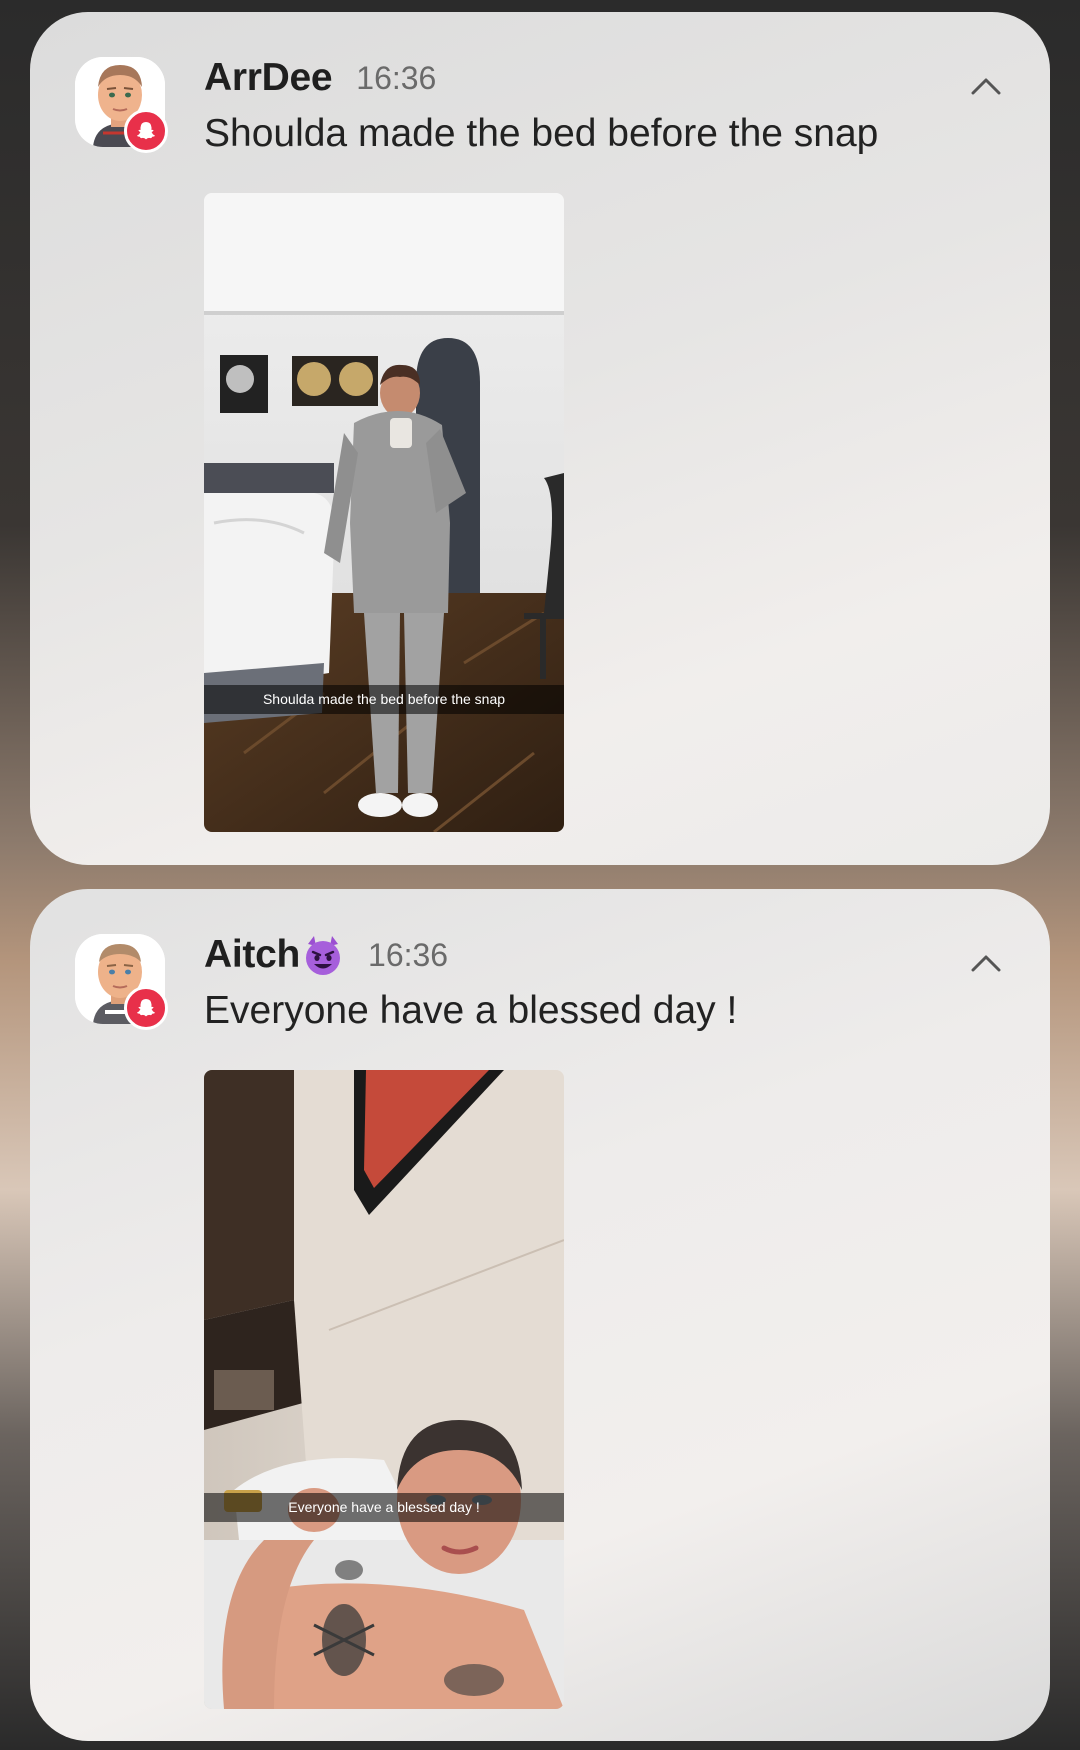 The height and width of the screenshot is (1750, 1080). I want to click on sender-name: Aitch, so click(252, 954).